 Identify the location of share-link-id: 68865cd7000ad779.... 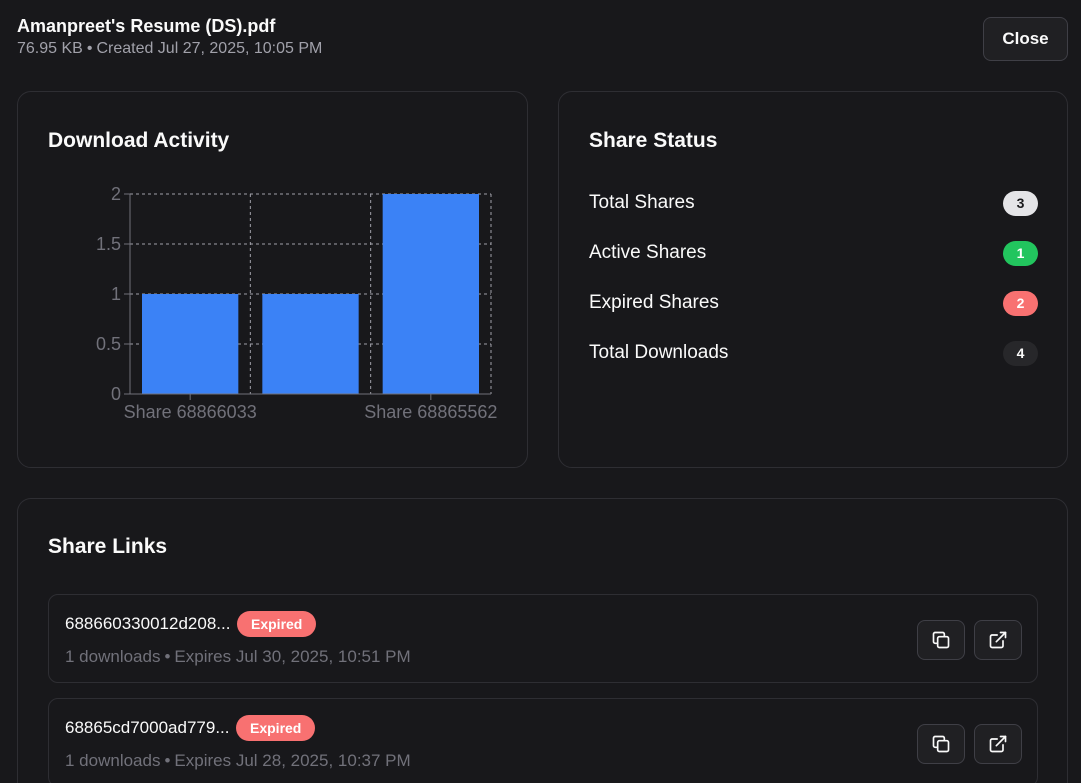
(147, 727).